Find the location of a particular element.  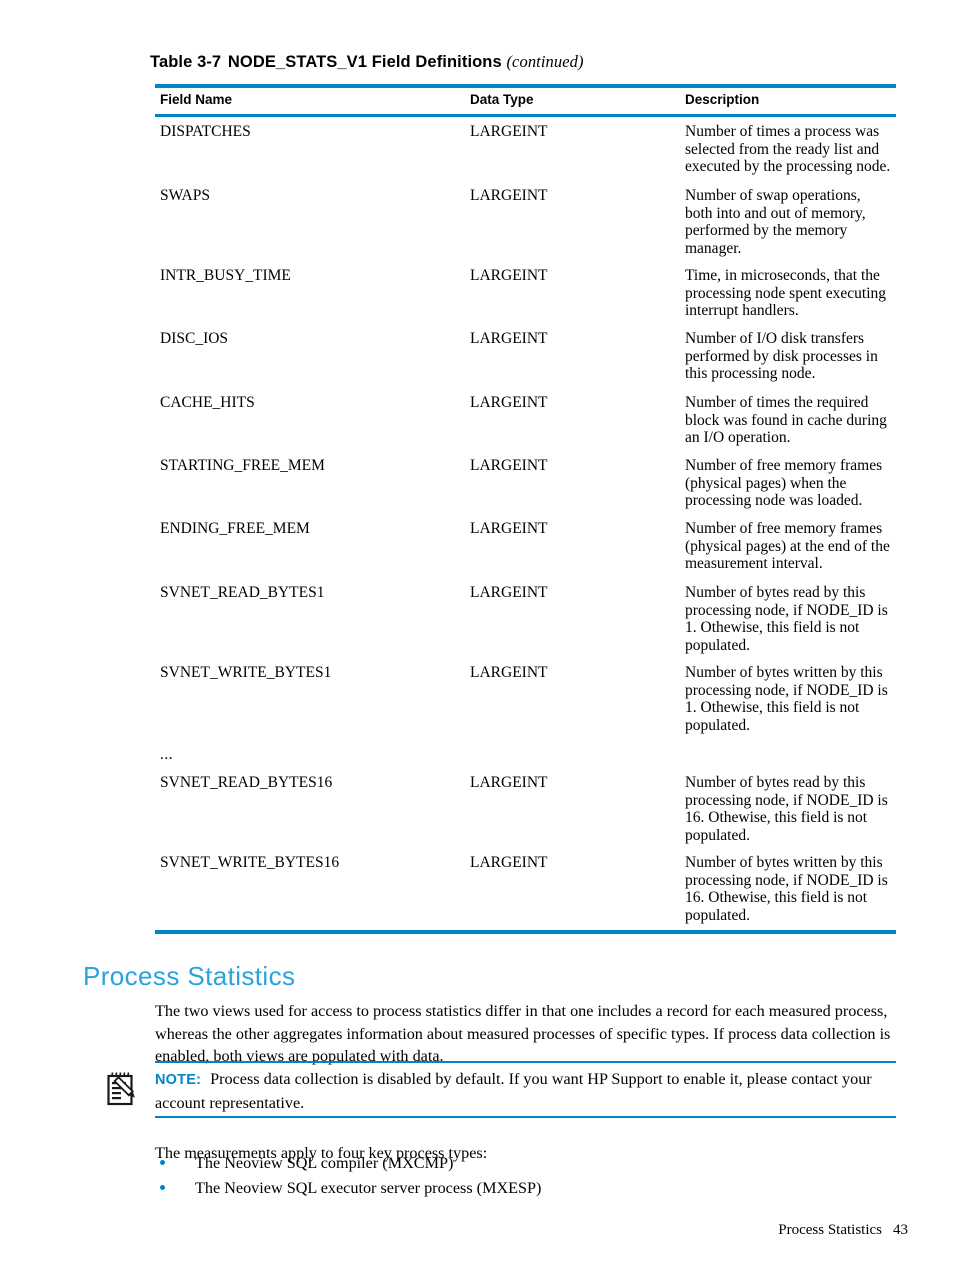

table-caption-label: Table is located at coordinates (171, 62).